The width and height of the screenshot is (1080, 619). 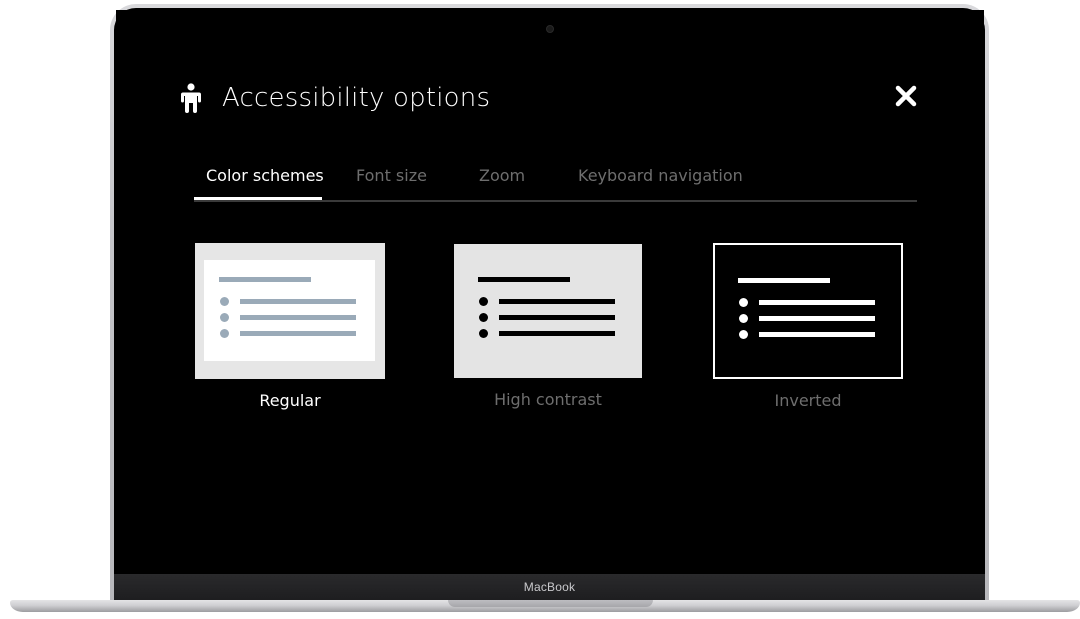 I want to click on tab-color-schemes: Color schemes, so click(x=265, y=175).